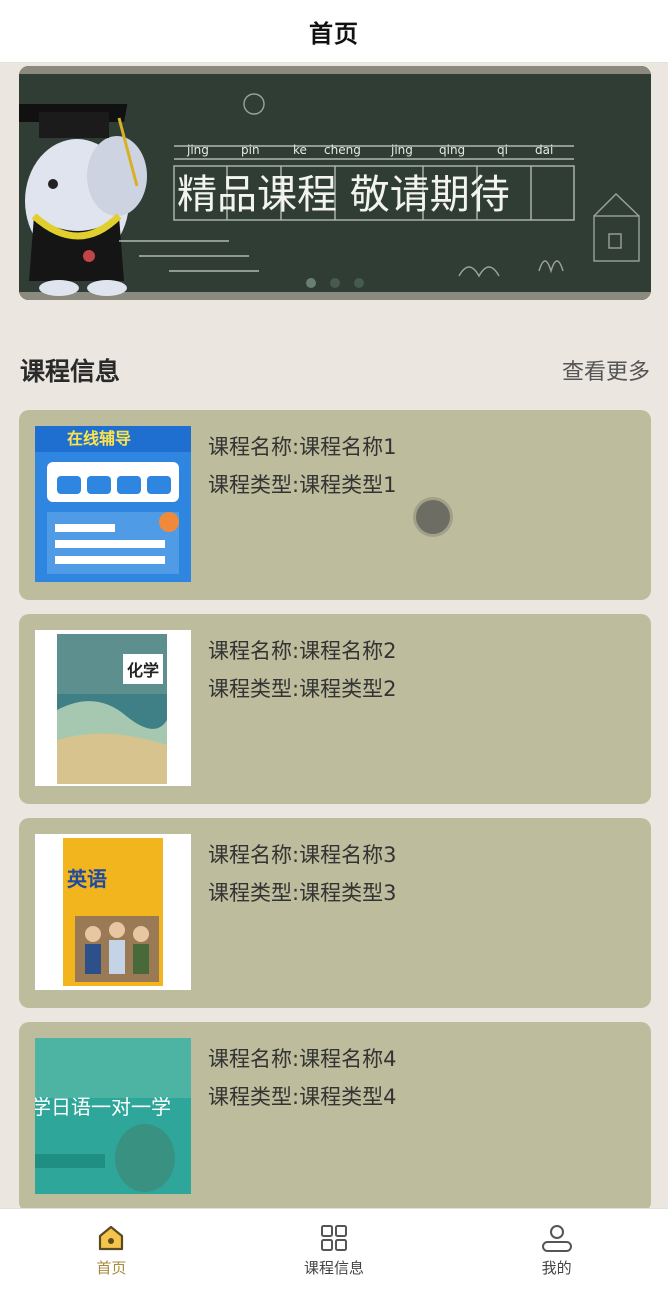 The width and height of the screenshot is (668, 1297). What do you see at coordinates (335, 913) in the screenshot?
I see `course-card: 英语 课程名称:课程名称3 课程类型:课程类型3` at bounding box center [335, 913].